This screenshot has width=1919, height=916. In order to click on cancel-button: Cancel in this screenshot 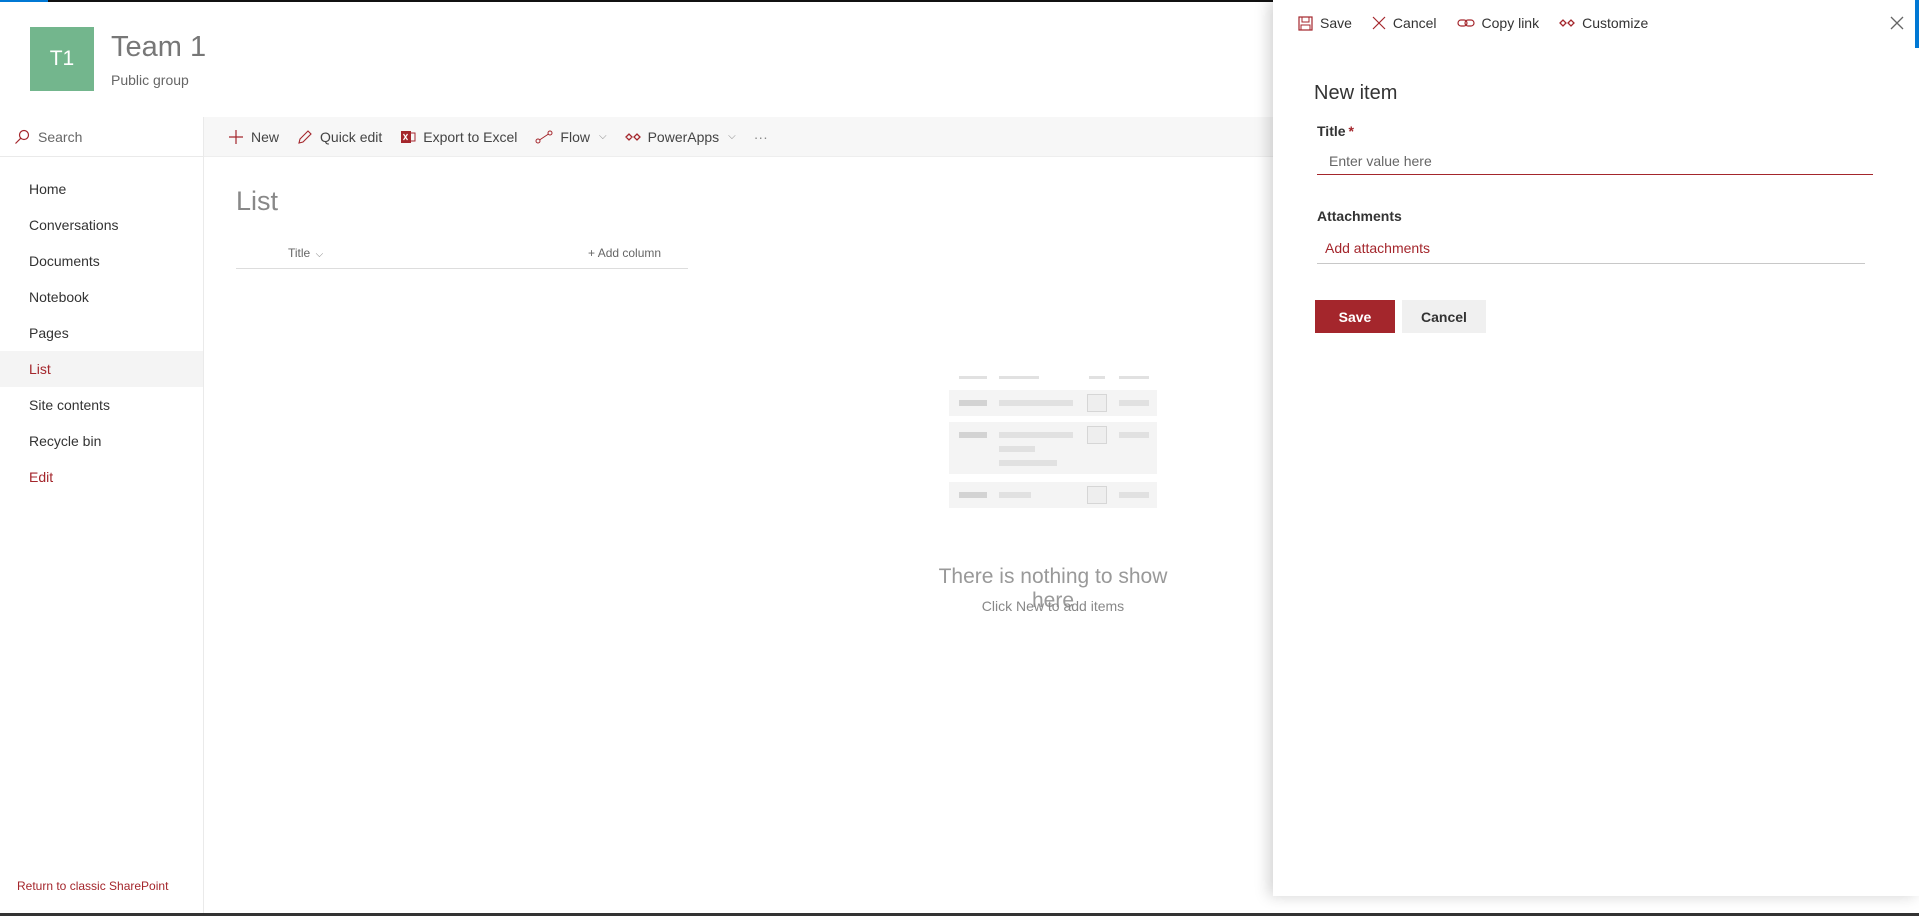, I will do `click(1444, 316)`.